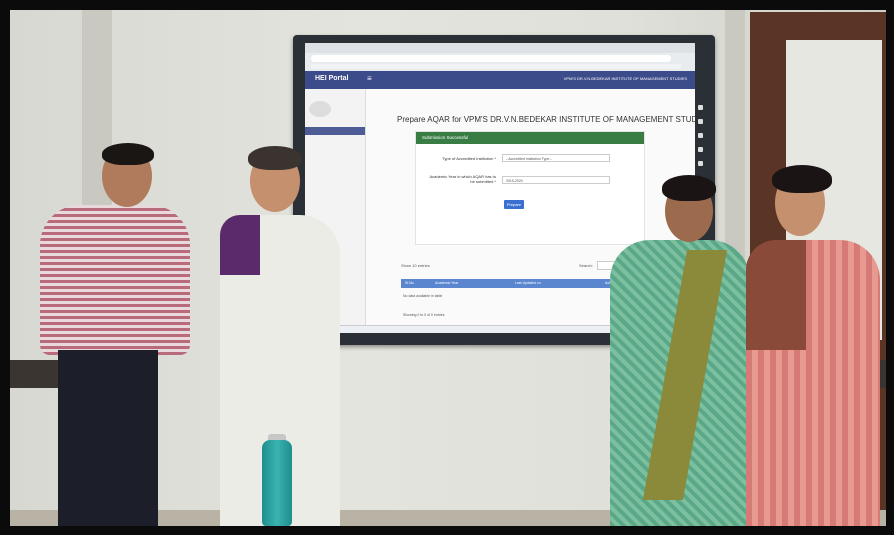 The height and width of the screenshot is (535, 894). What do you see at coordinates (447, 283) in the screenshot?
I see `column-header: Academic Year` at bounding box center [447, 283].